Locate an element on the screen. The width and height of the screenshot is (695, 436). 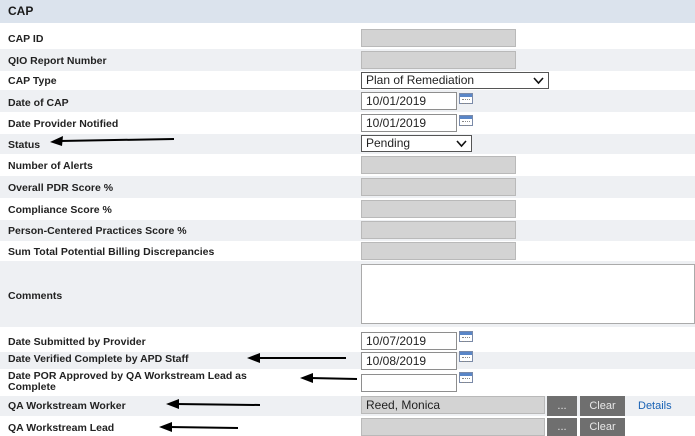
worker-label: QA Workstream Worker is located at coordinates (67, 406).